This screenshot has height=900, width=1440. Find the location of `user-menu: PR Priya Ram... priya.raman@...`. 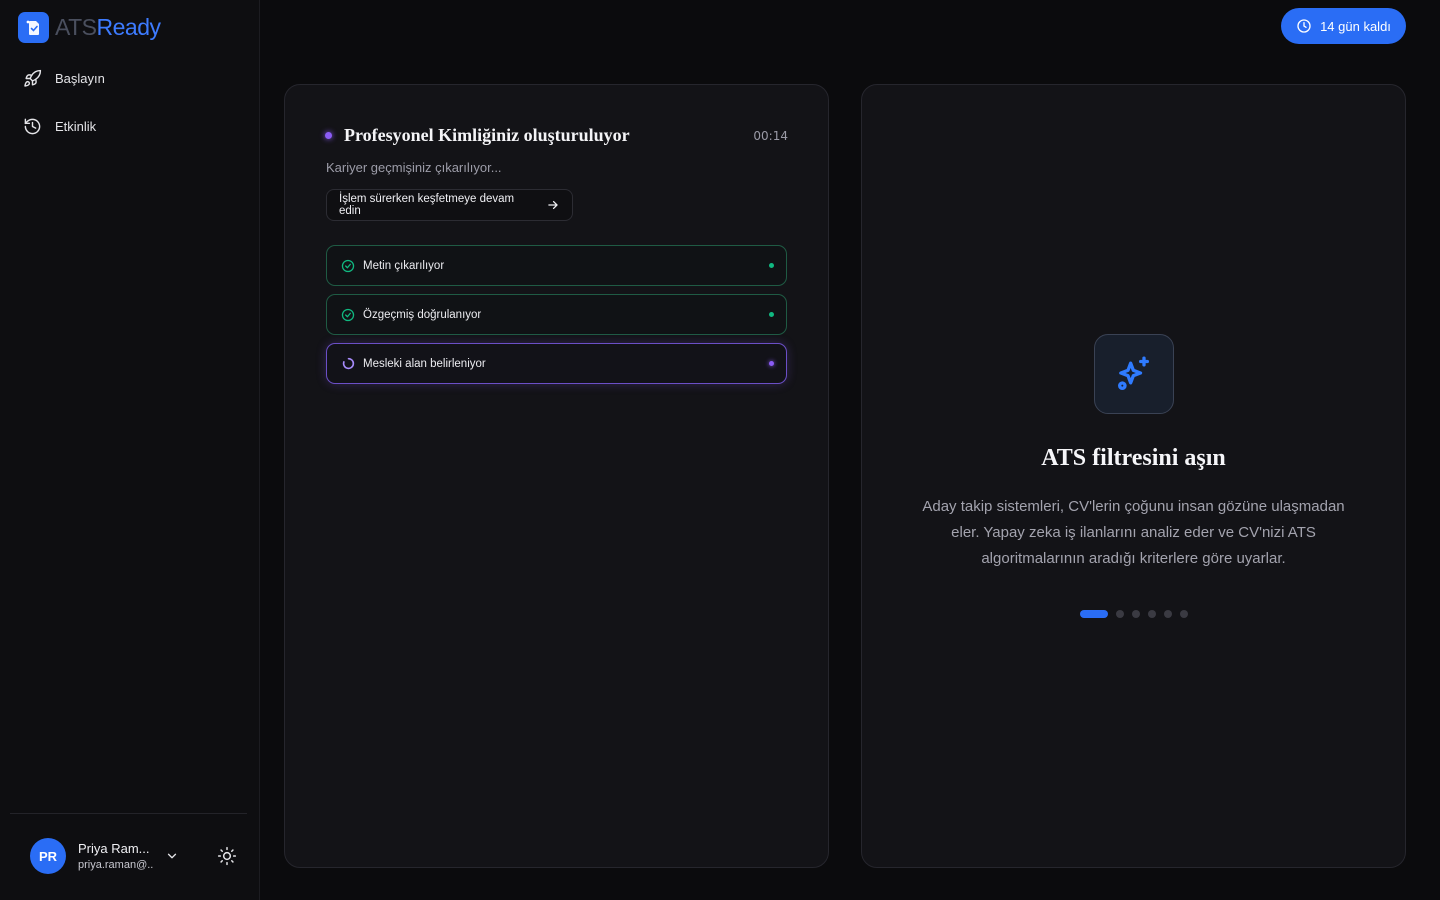

user-menu: PR Priya Ram... priya.raman@... is located at coordinates (103, 856).